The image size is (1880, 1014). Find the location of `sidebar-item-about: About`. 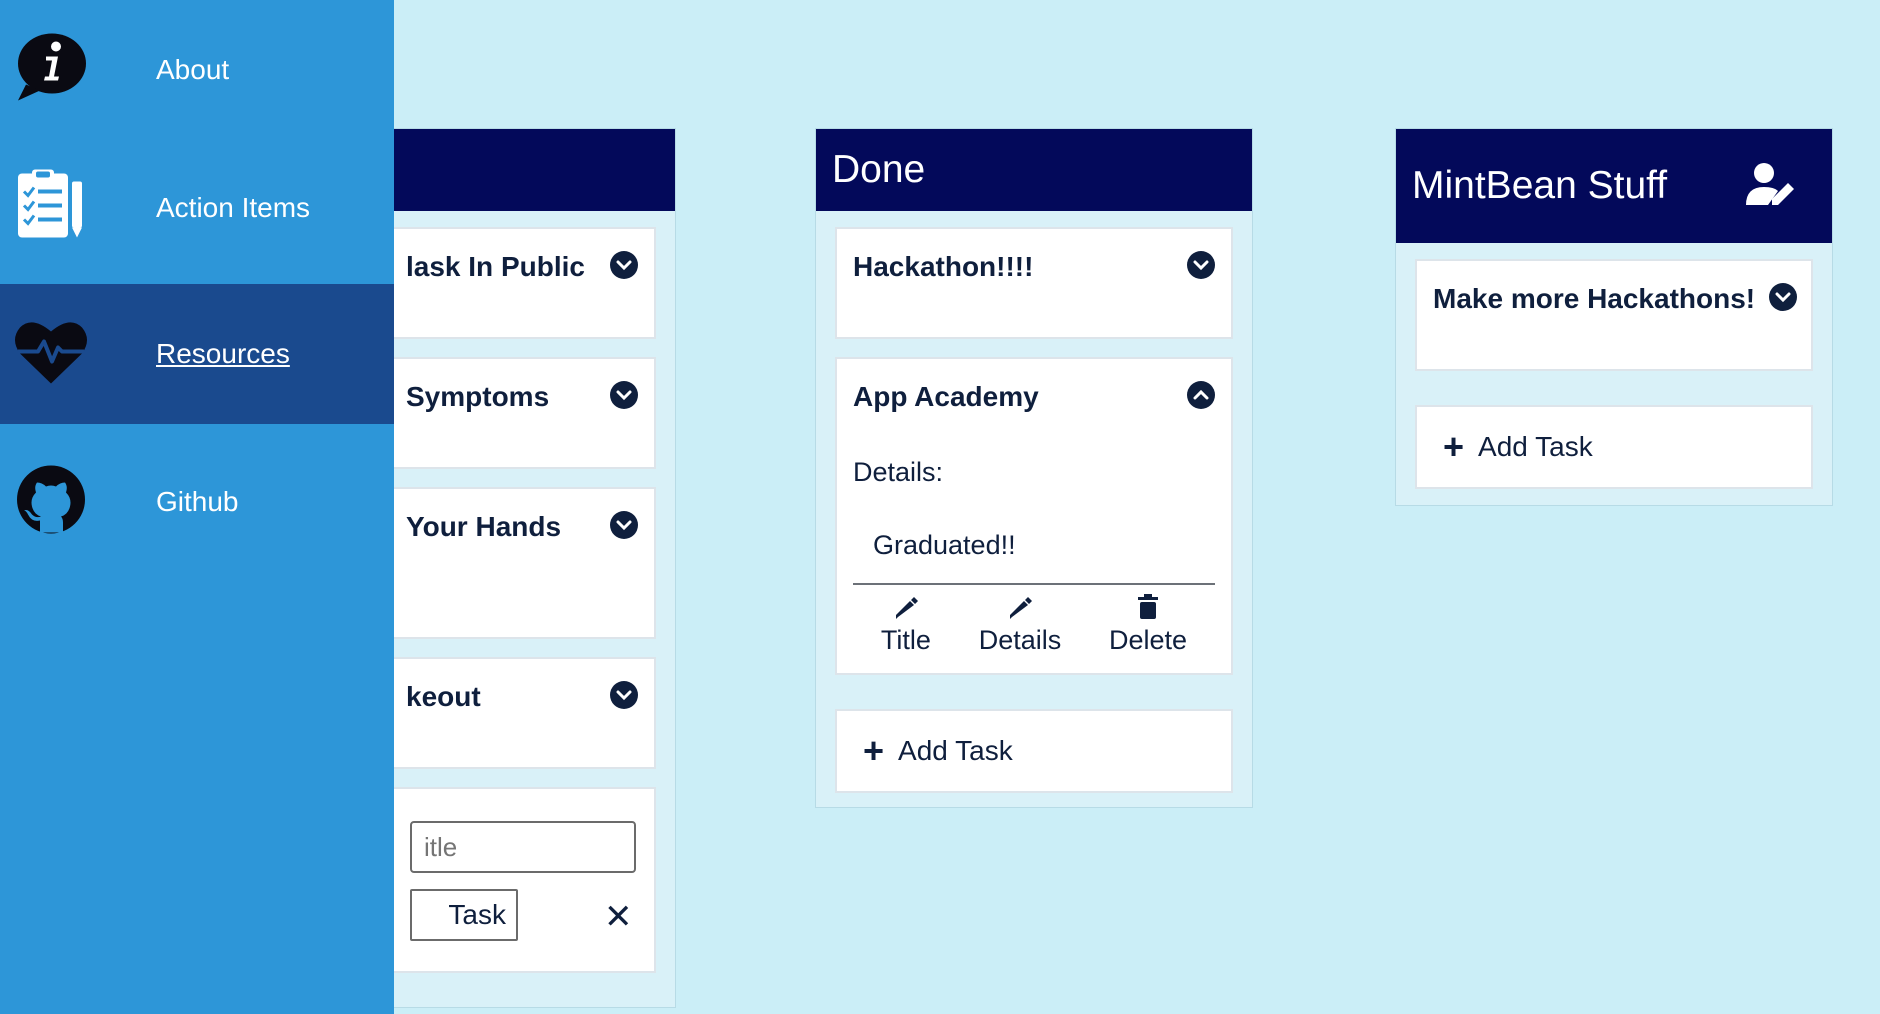

sidebar-item-about: About is located at coordinates (197, 70).